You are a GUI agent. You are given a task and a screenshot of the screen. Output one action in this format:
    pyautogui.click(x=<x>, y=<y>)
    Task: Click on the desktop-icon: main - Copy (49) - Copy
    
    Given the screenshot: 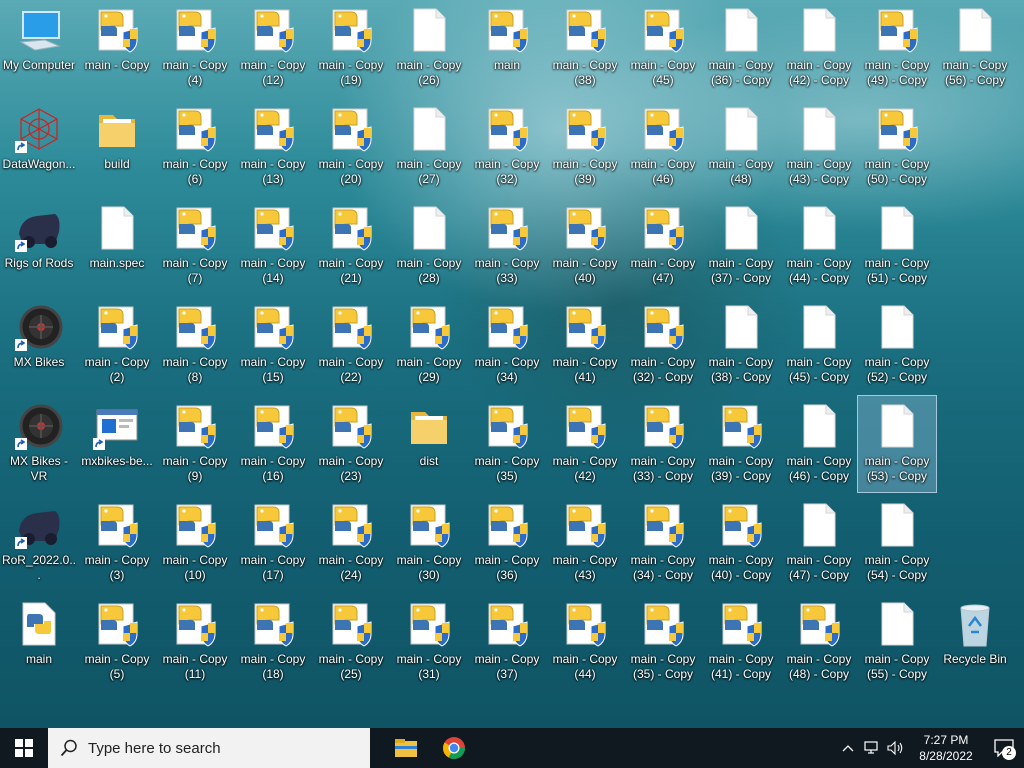 What is the action you would take?
    pyautogui.click(x=897, y=48)
    